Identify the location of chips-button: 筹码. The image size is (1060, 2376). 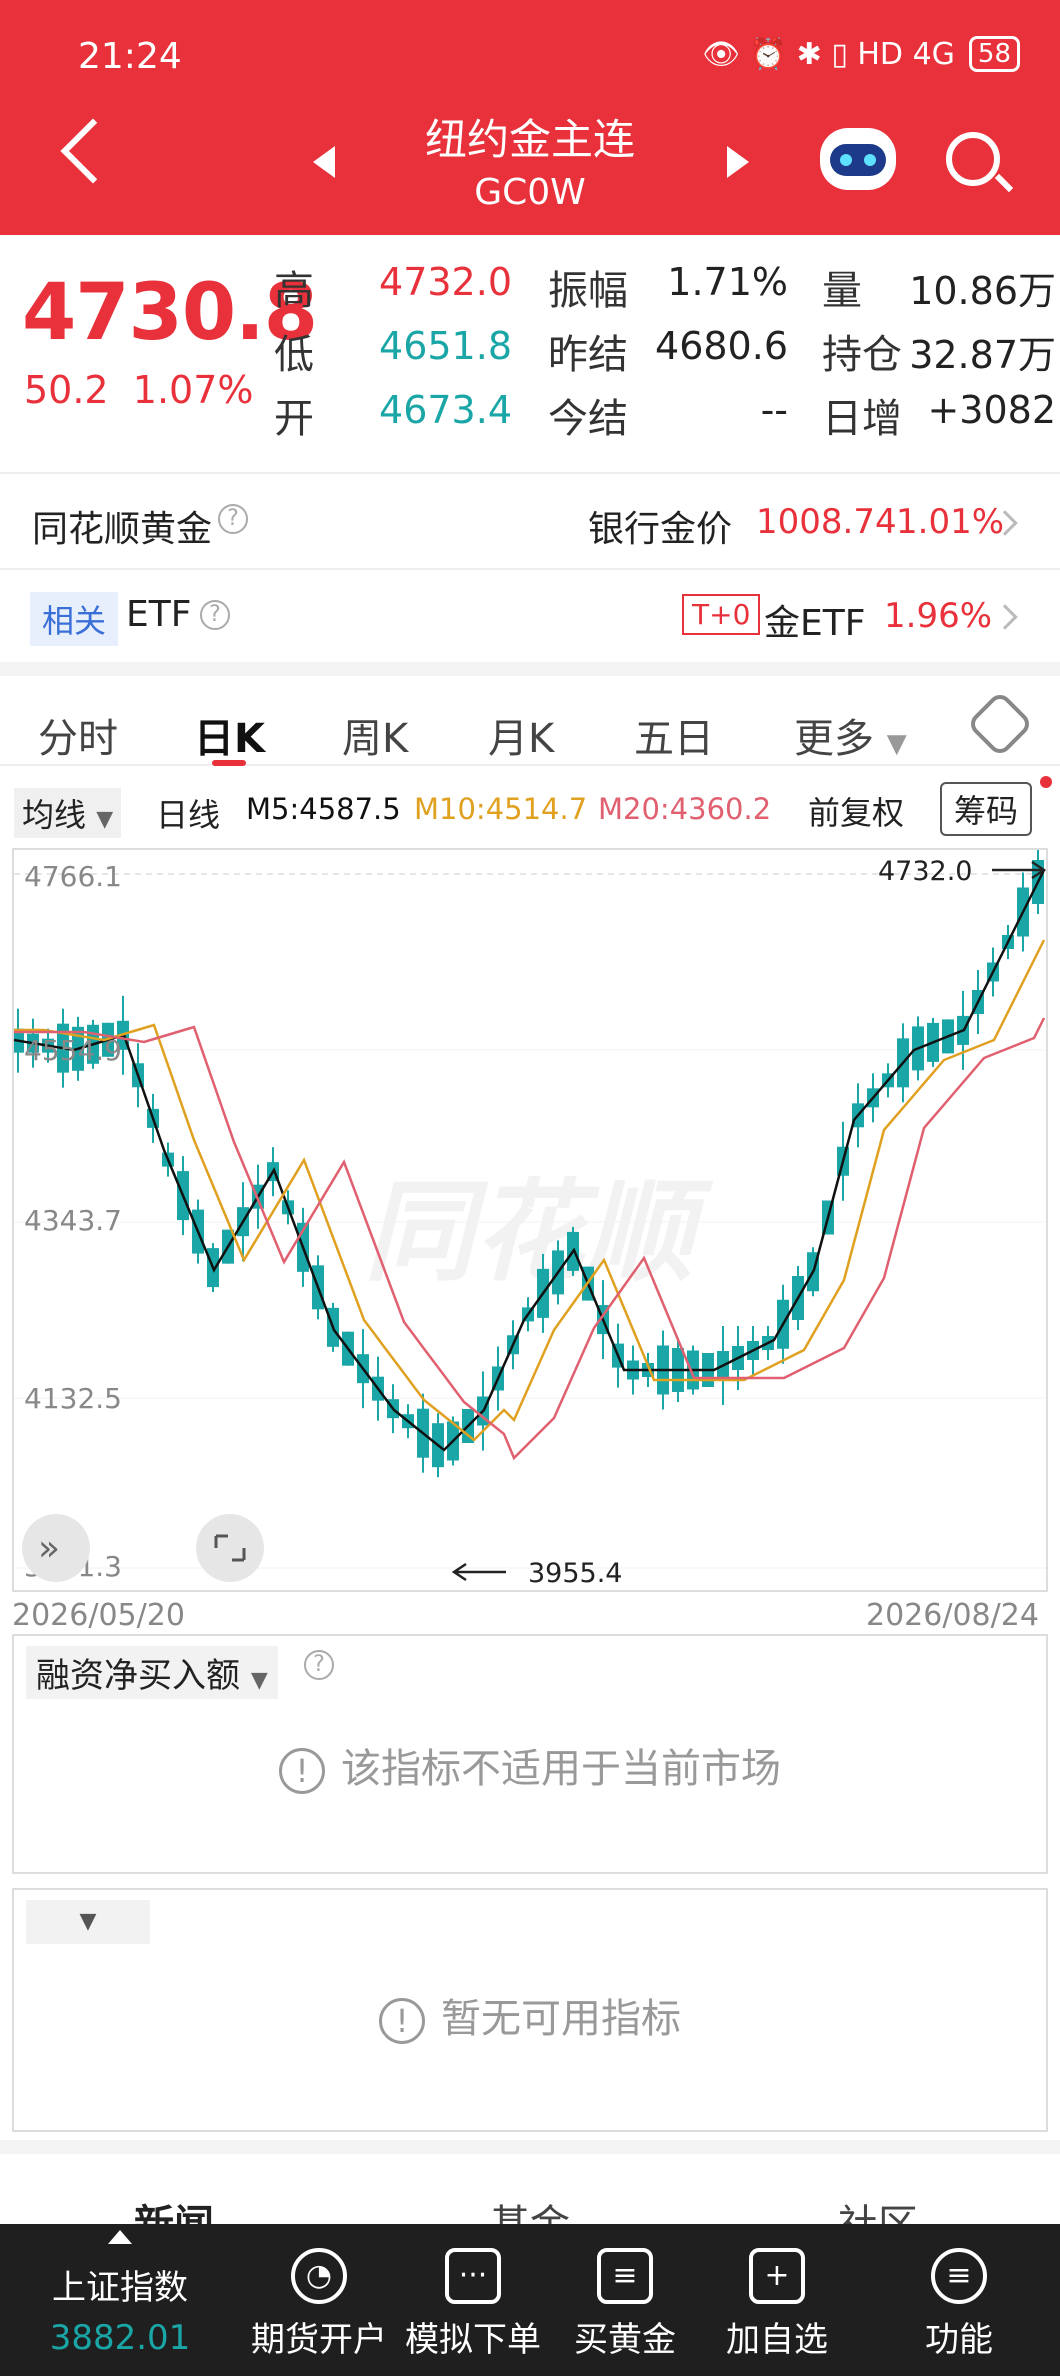
(986, 809).